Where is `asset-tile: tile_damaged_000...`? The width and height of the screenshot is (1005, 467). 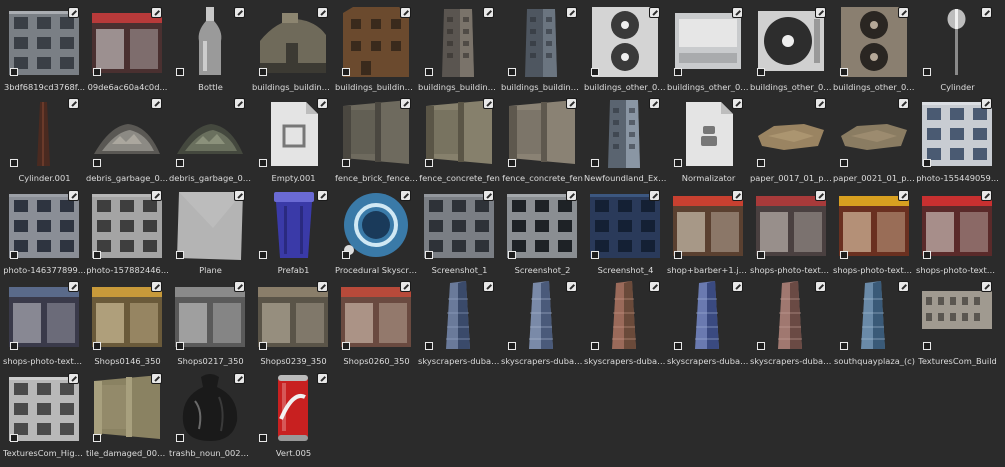 asset-tile: tile_damaged_000... is located at coordinates (127, 413).